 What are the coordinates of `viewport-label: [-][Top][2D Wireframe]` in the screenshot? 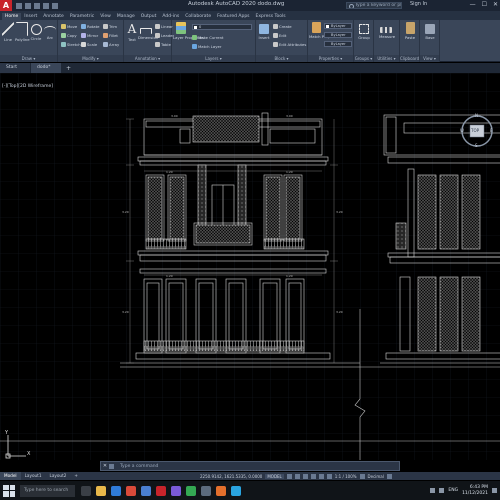 It's located at (27, 86).